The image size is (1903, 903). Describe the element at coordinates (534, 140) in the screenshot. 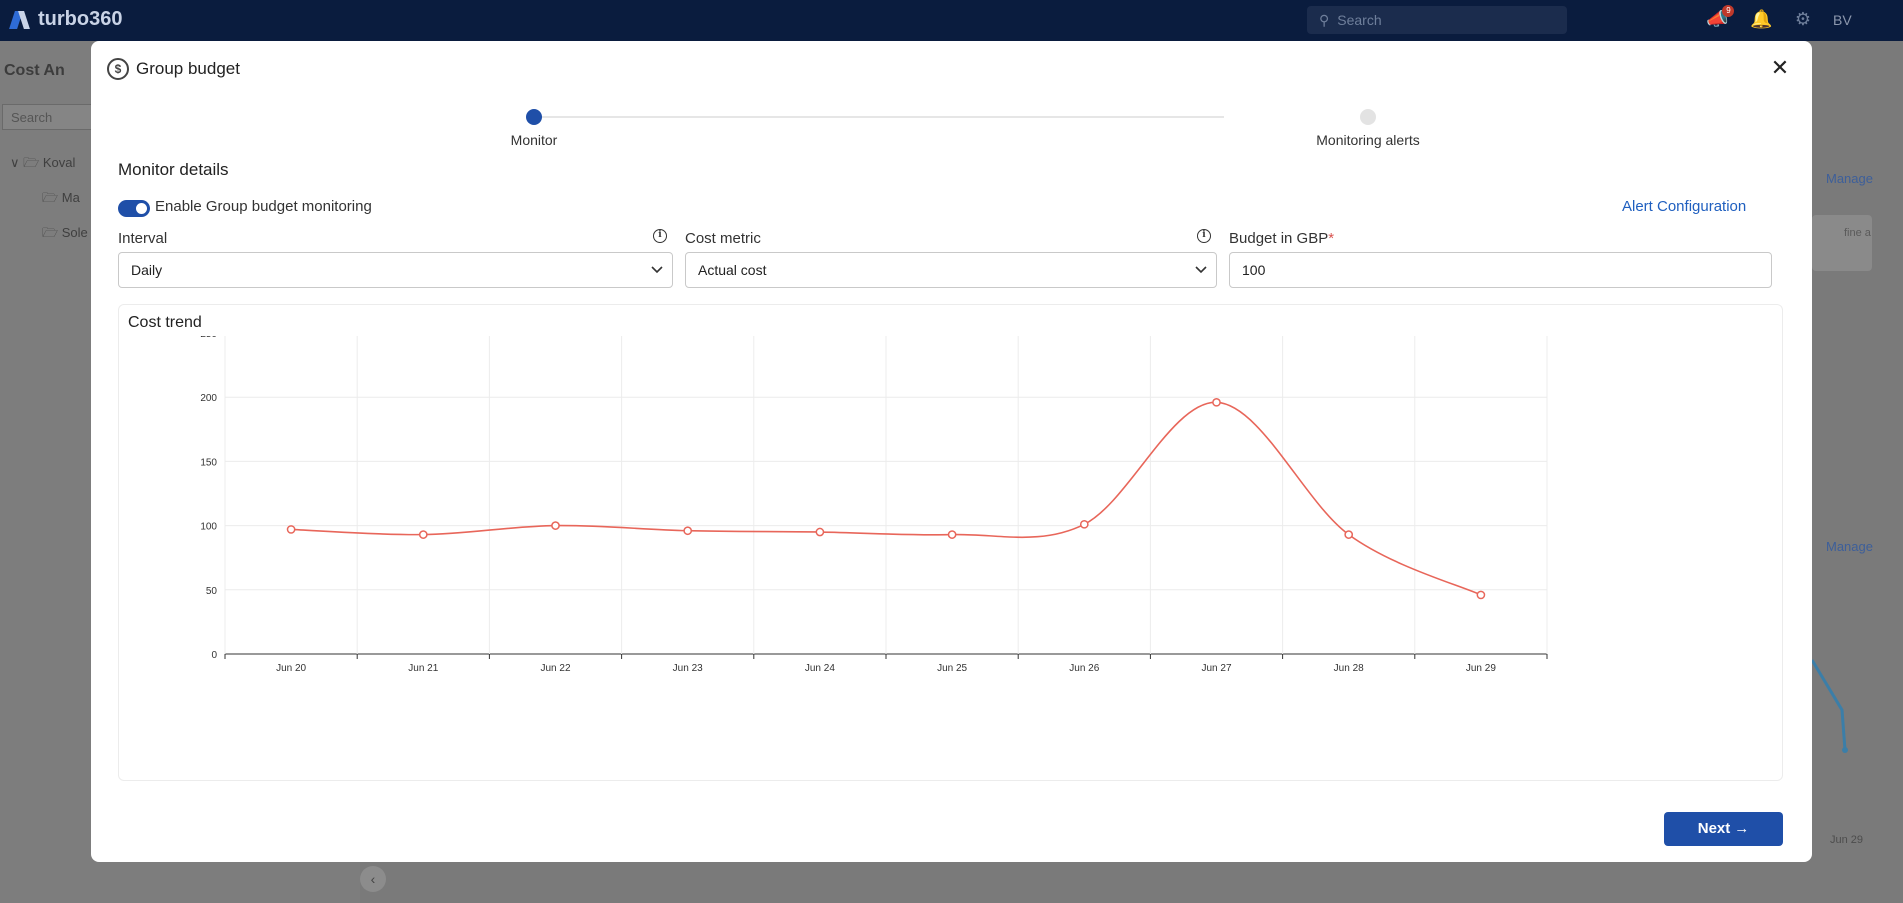

I see `step-monitor-label: Monitor` at that location.